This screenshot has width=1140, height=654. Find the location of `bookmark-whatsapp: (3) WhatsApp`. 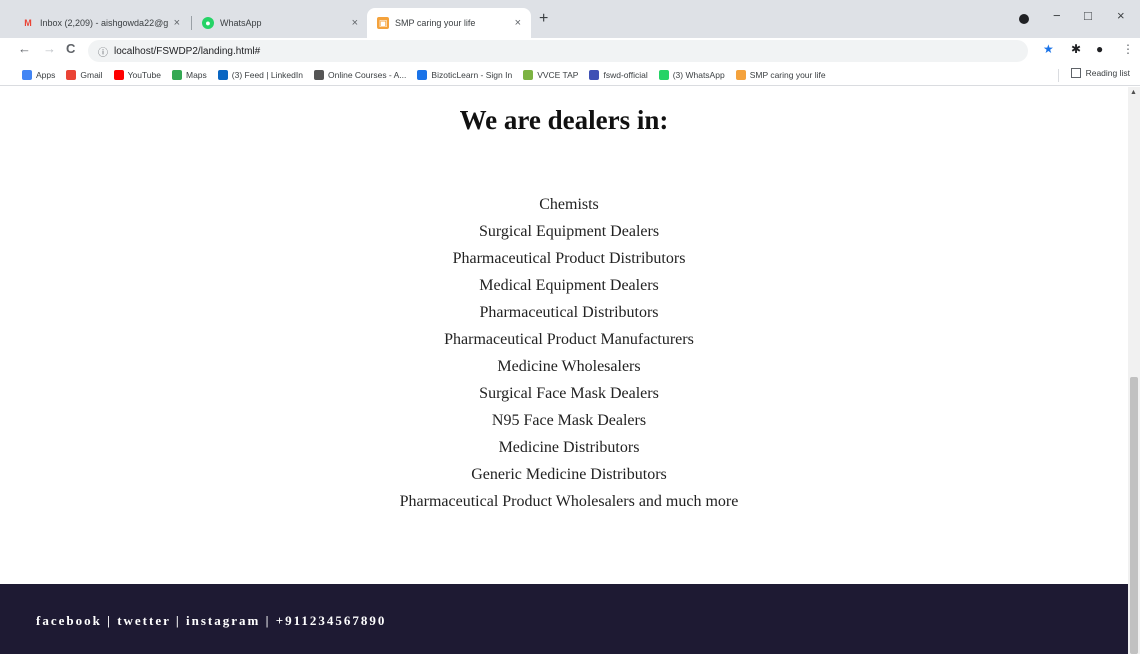

bookmark-whatsapp: (3) WhatsApp is located at coordinates (691, 74).